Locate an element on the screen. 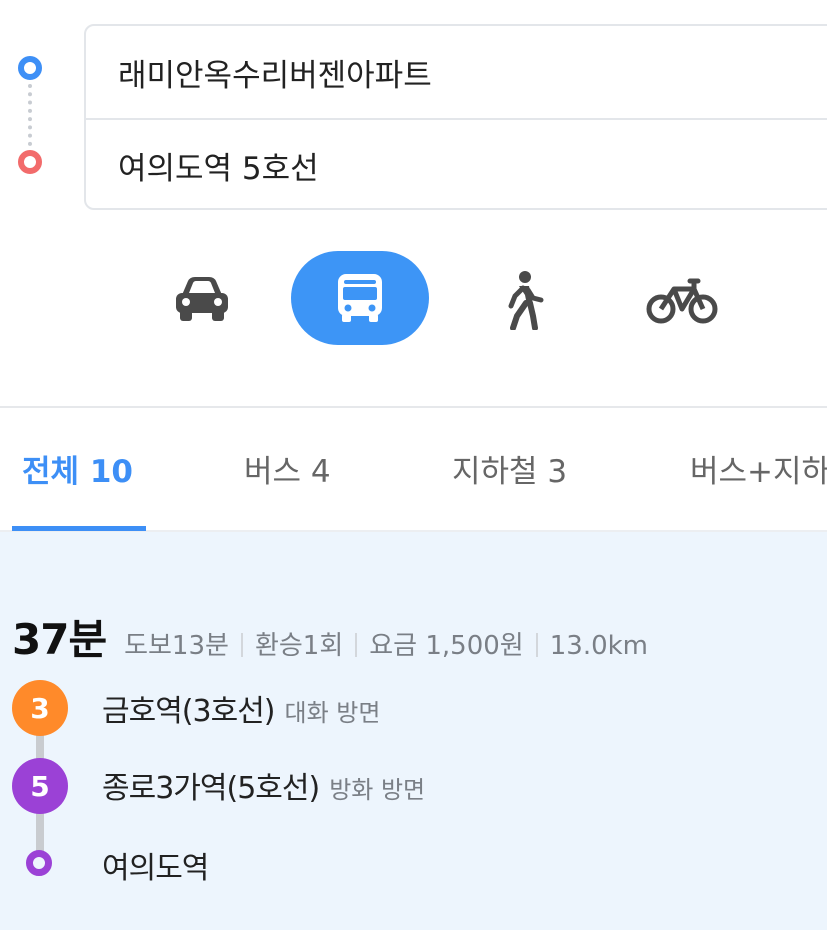 Image resolution: width=827 pixels, height=930 pixels. step-station: 여의도역 is located at coordinates (155, 865).